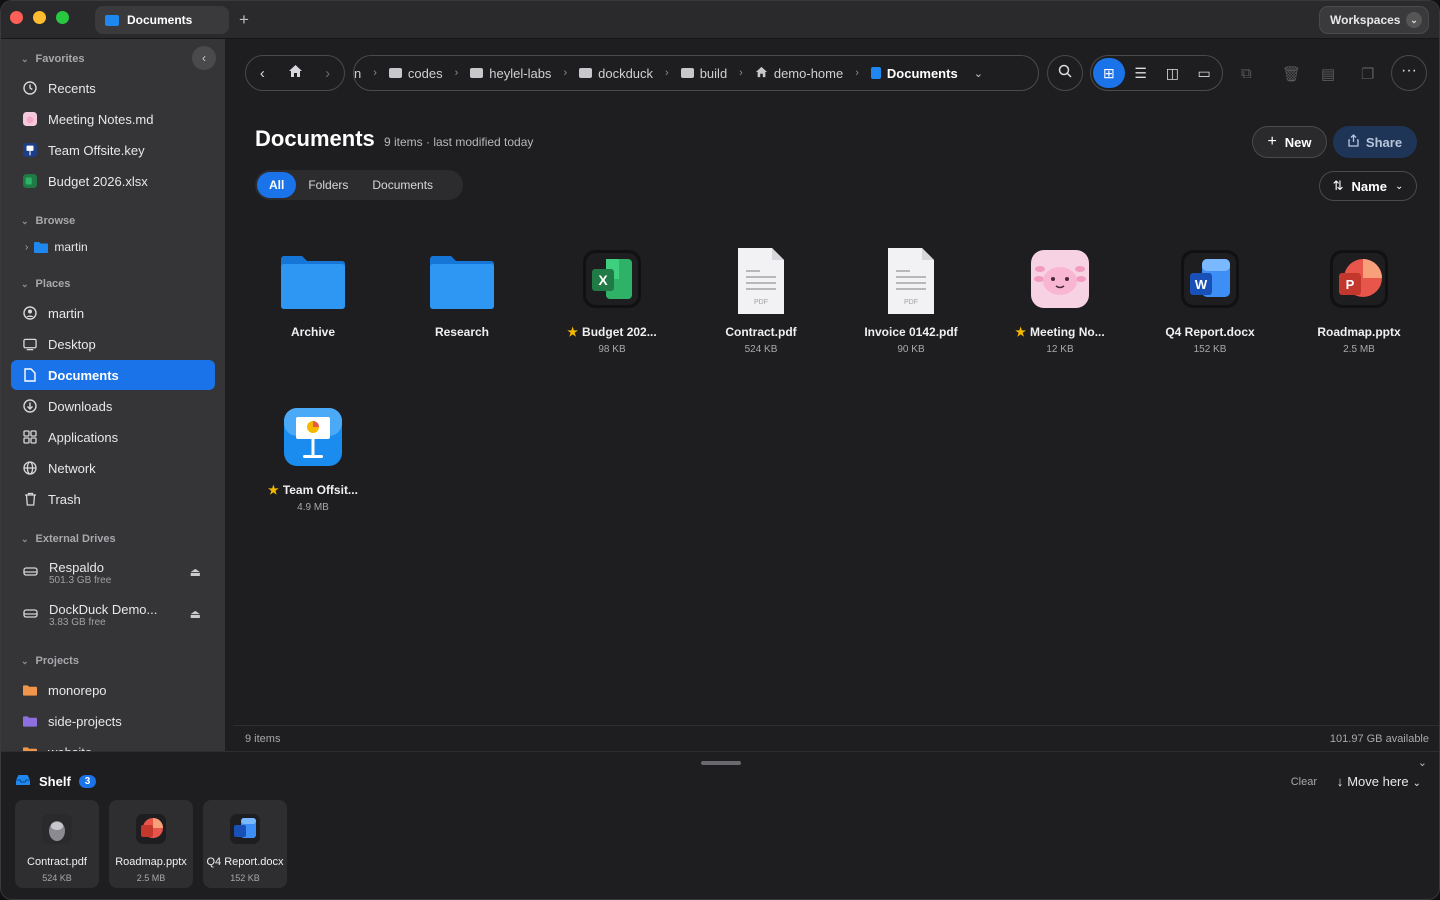  What do you see at coordinates (113, 690) in the screenshot?
I see `sidebar-item-monorepo: monorepo` at bounding box center [113, 690].